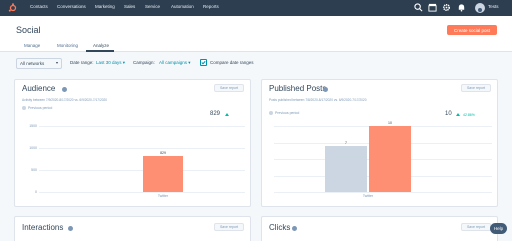  I want to click on marketplace-icon, so click(432, 7).